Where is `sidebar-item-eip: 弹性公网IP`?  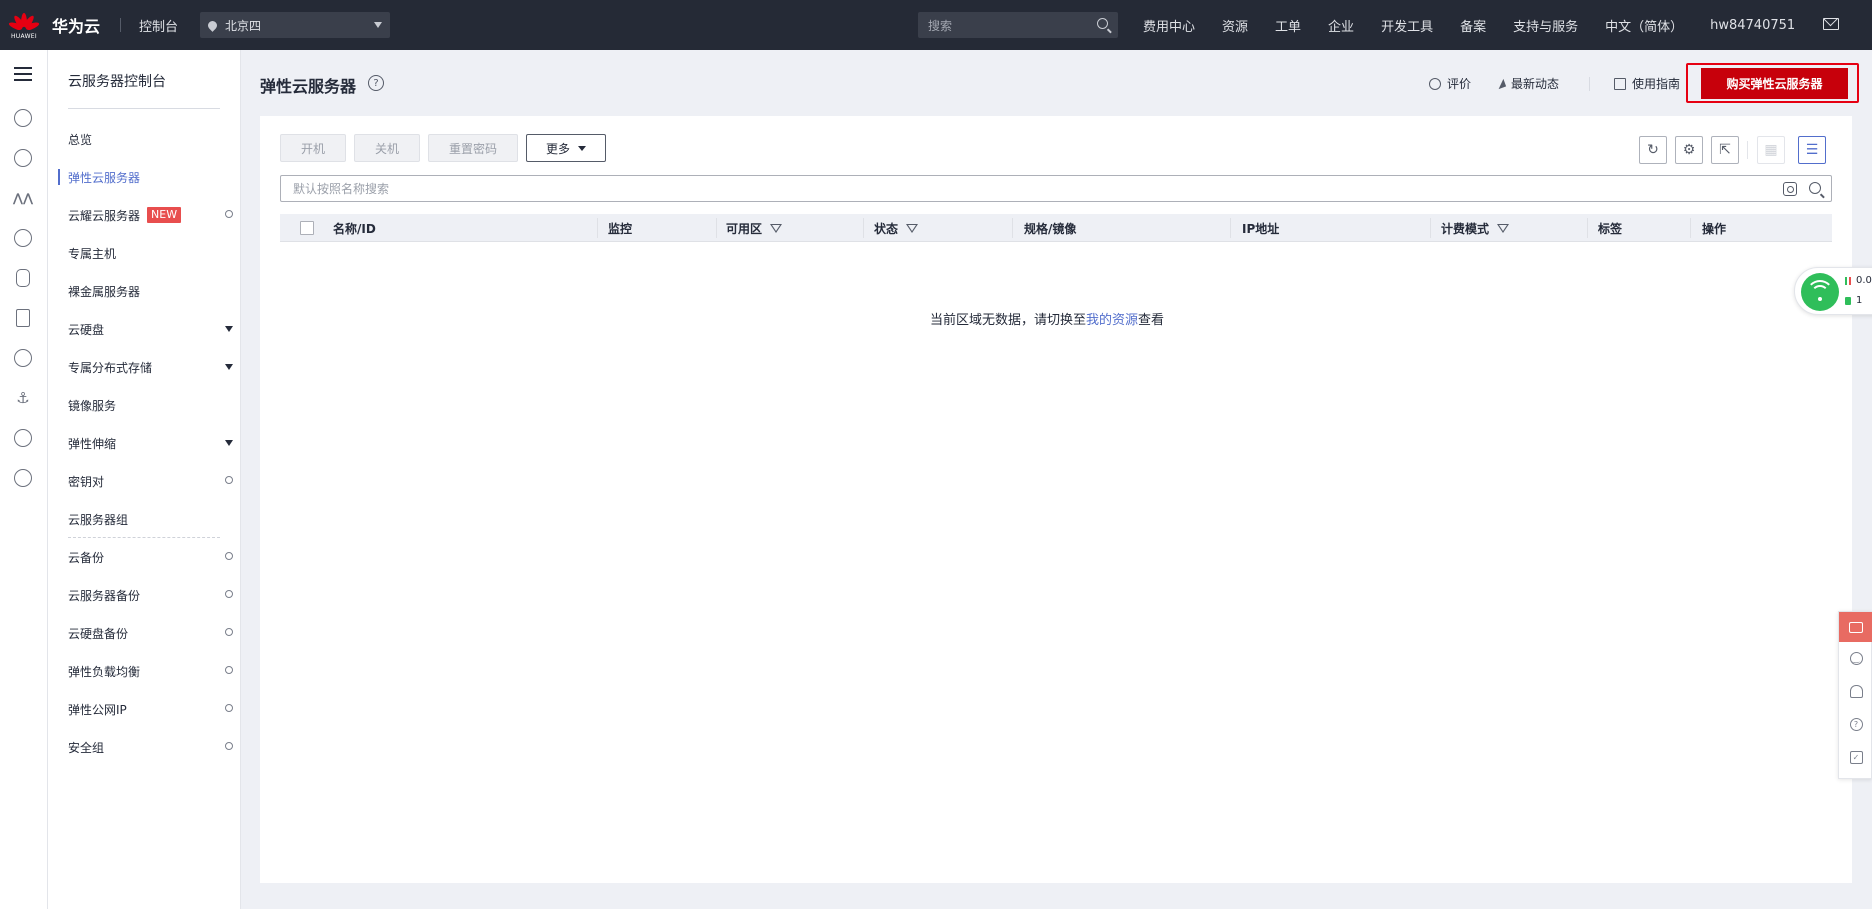 sidebar-item-eip: 弹性公网IP is located at coordinates (151, 709).